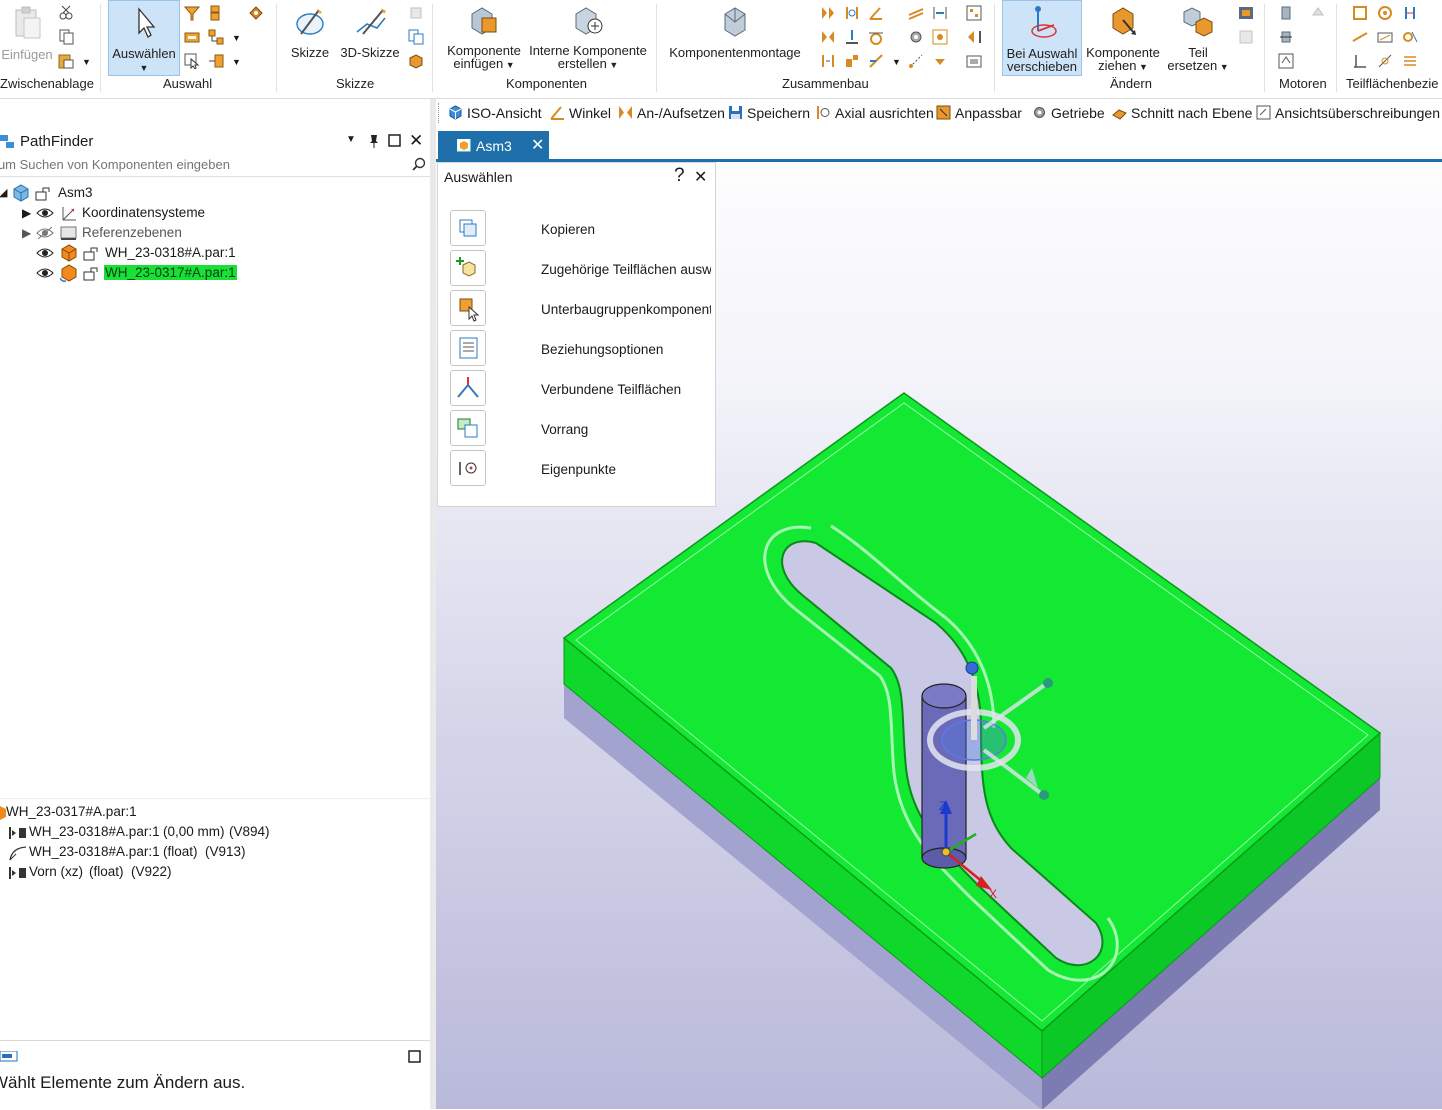 The width and height of the screenshot is (1442, 1110). Describe the element at coordinates (468, 228) in the screenshot. I see `copy-option-icon` at that location.